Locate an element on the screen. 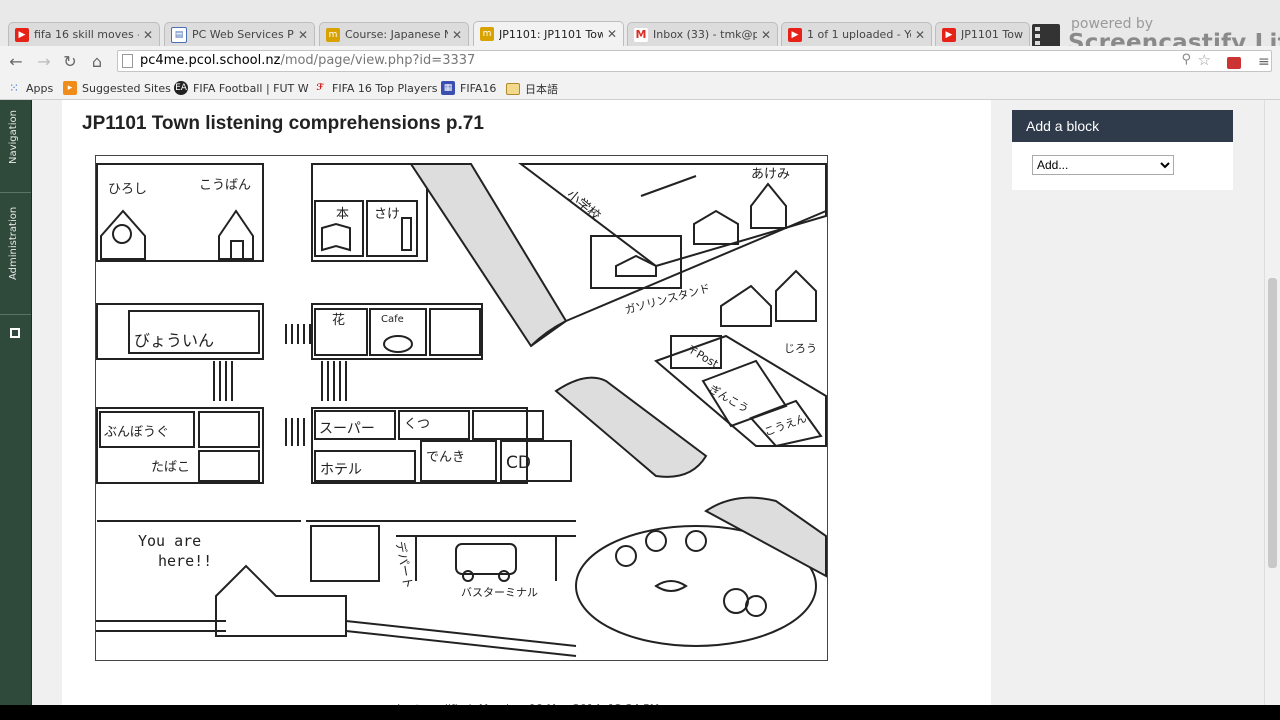  bookmark-label: Suggested Sites is located at coordinates (126, 88).